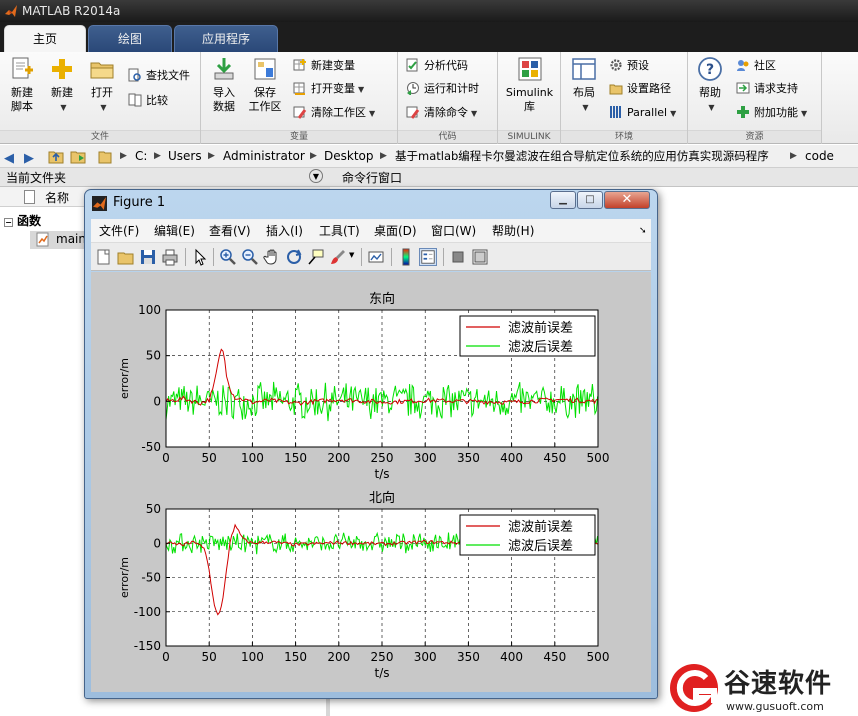  What do you see at coordinates (224, 85) in the screenshot?
I see `import-data-button: 导入 数据` at bounding box center [224, 85].